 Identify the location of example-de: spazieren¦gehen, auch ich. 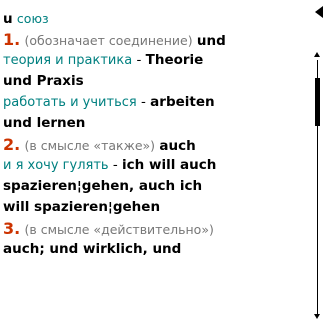
(103, 186).